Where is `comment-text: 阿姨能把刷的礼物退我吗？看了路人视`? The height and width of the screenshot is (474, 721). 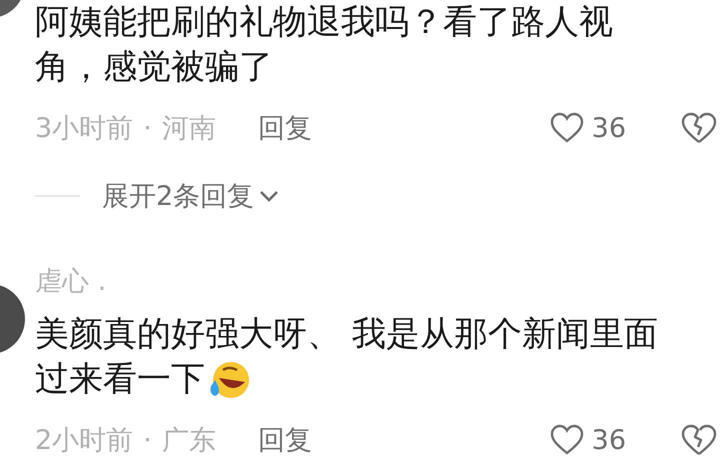 comment-text: 阿姨能把刷的礼物退我吗？看了路人视 is located at coordinates (324, 22).